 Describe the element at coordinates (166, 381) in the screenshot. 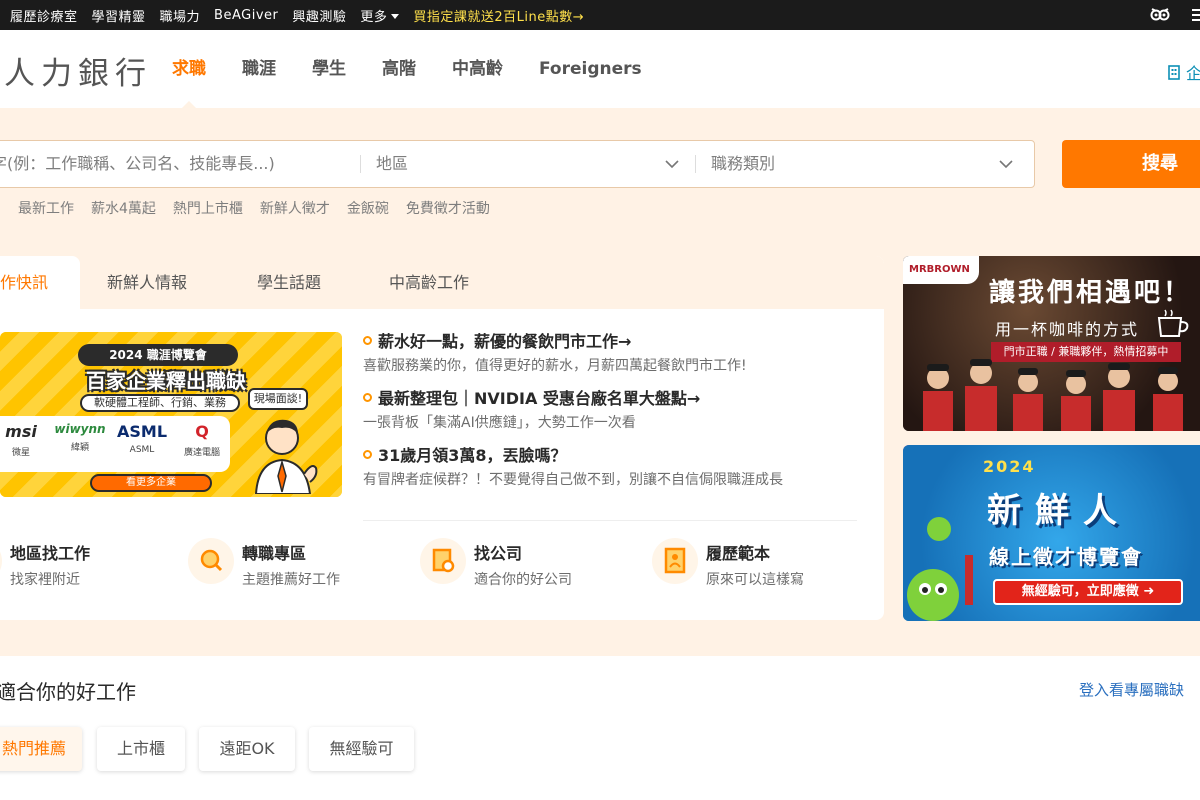

I see `banner-headline: 百家企業釋出職缺` at that location.